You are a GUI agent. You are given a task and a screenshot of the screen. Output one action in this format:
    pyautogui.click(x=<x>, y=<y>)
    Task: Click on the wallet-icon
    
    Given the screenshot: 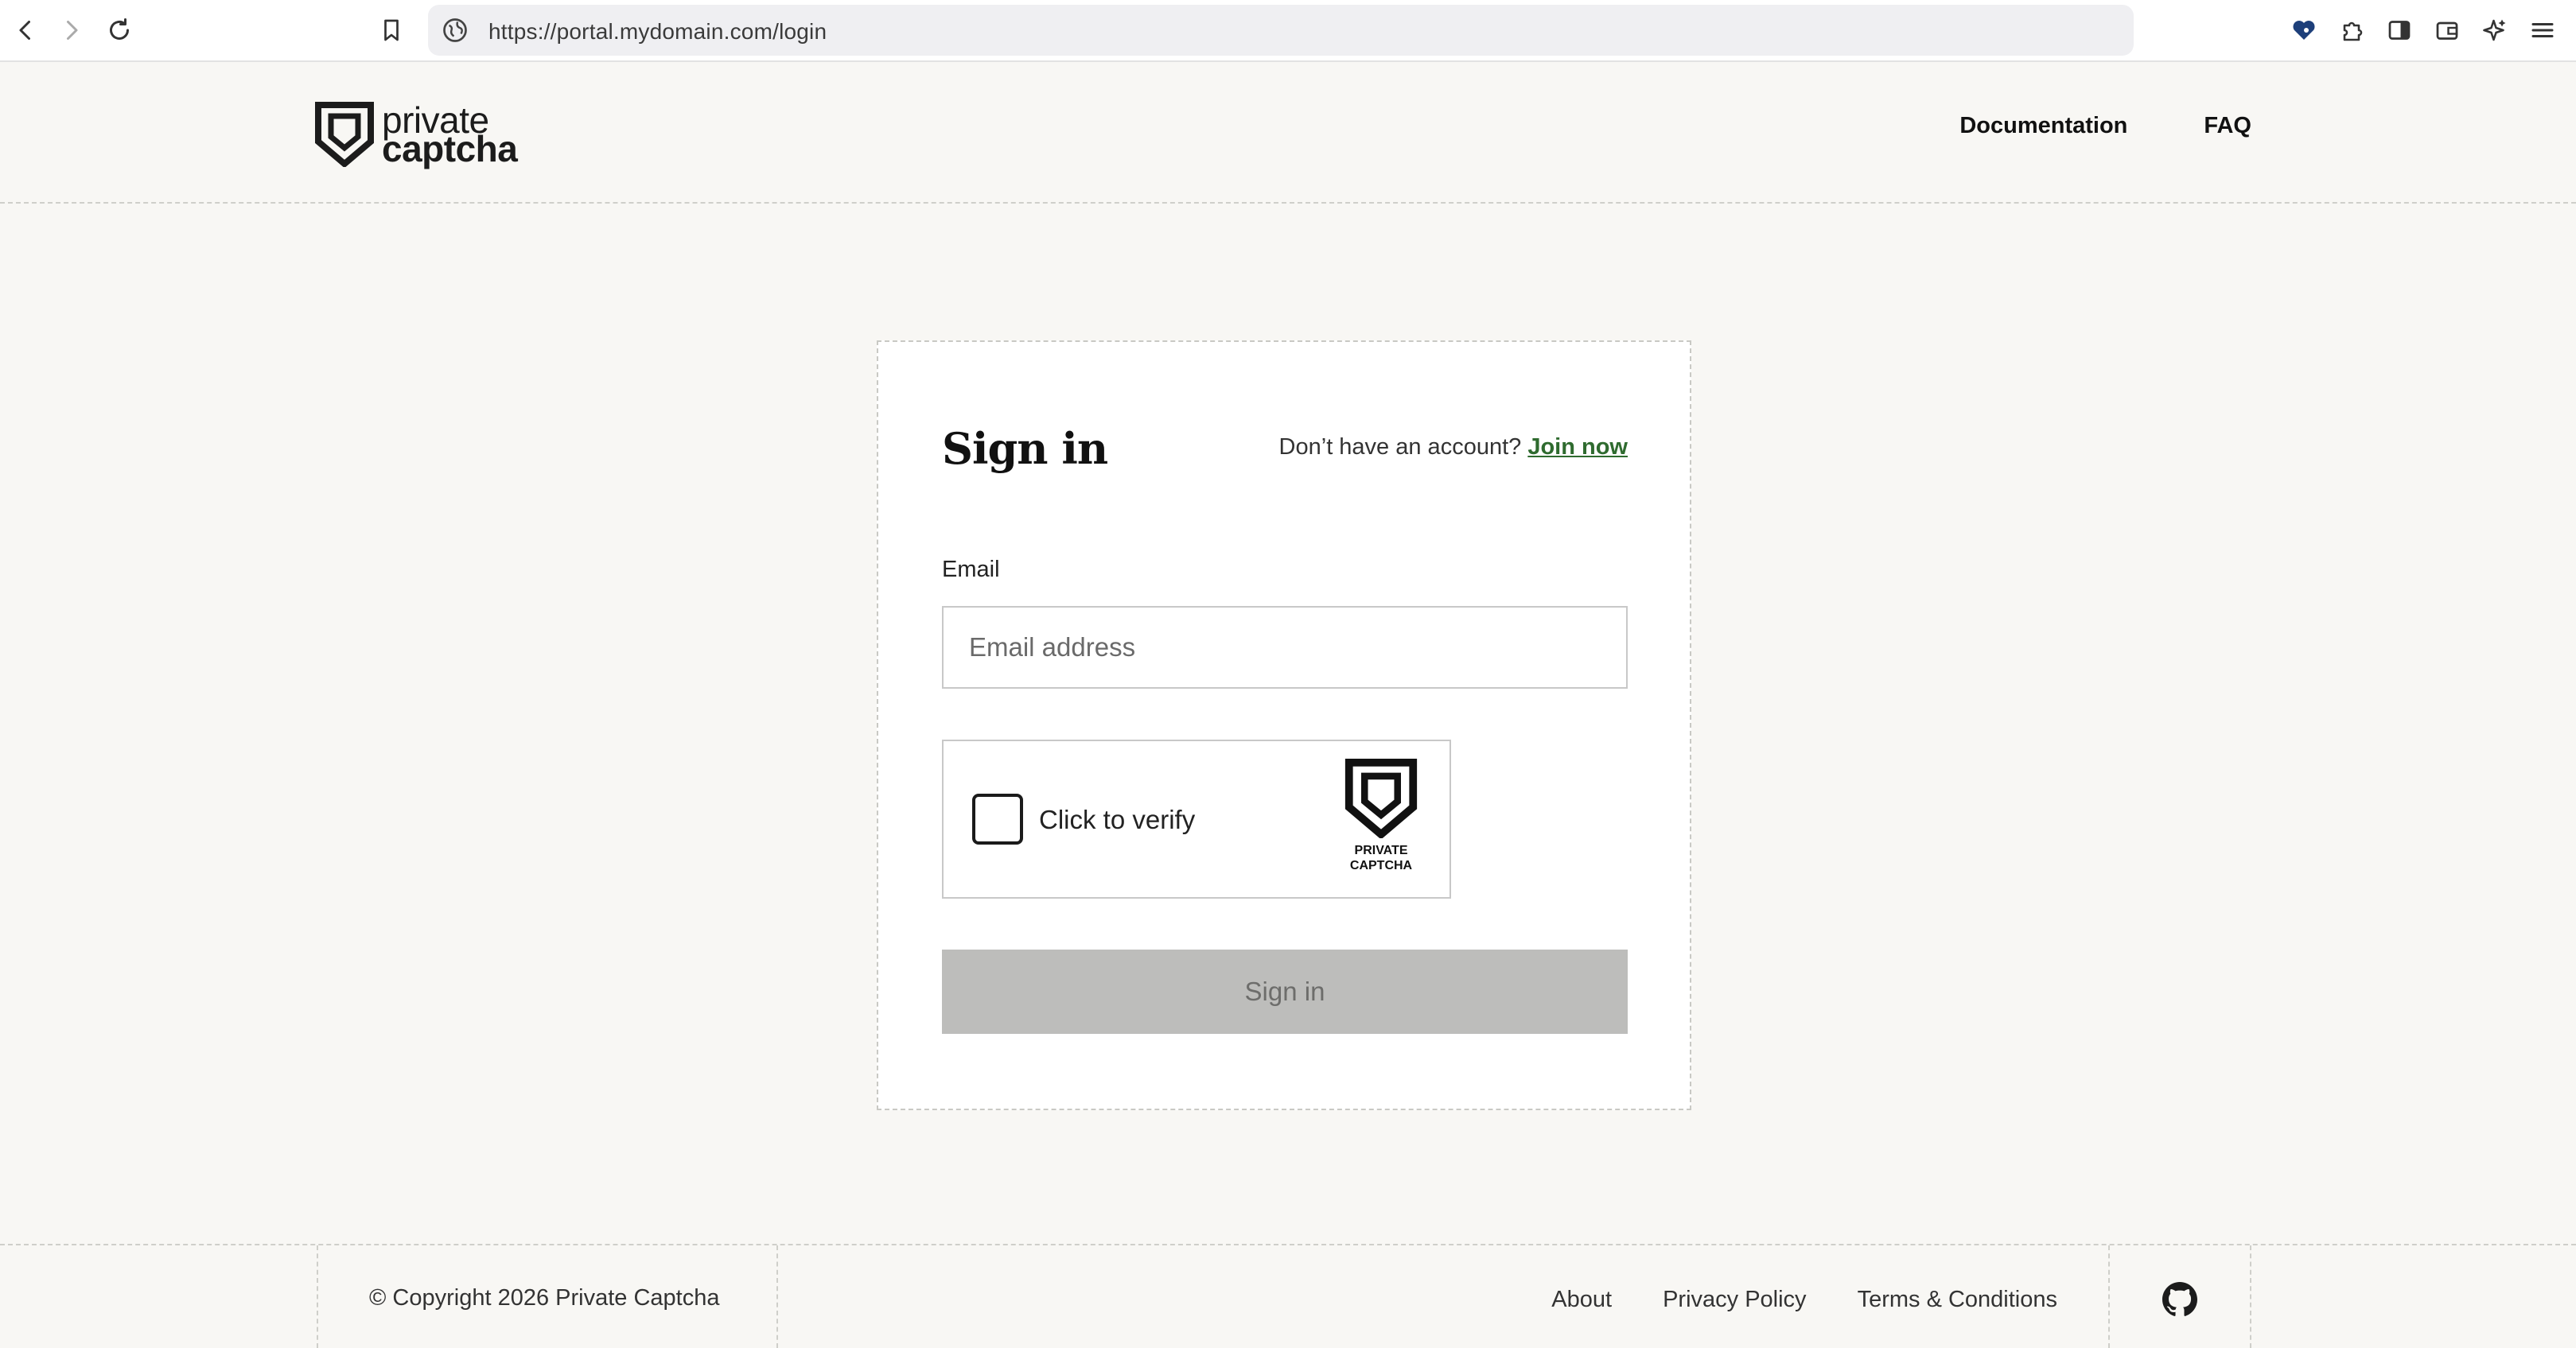 What is the action you would take?
    pyautogui.click(x=2448, y=31)
    